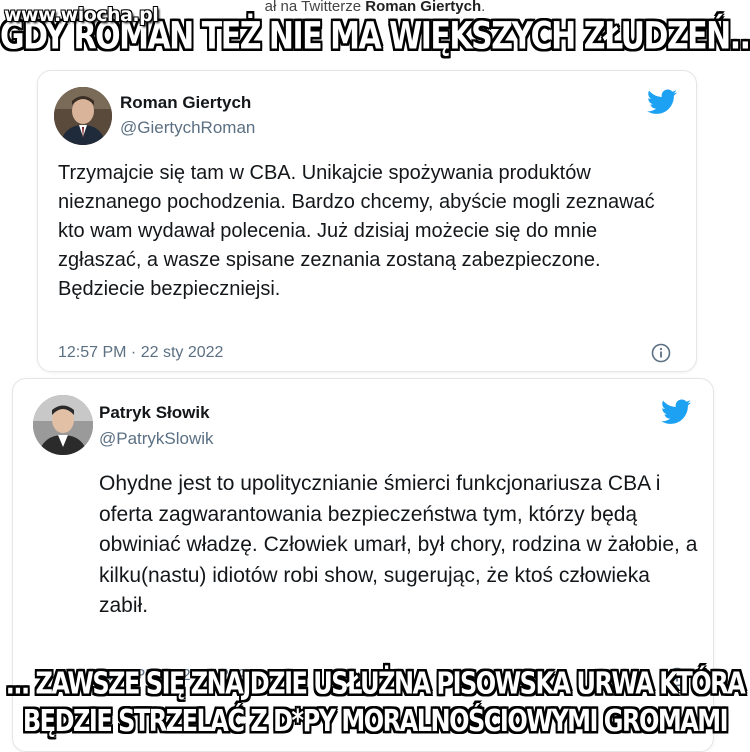 The height and width of the screenshot is (752, 750). Describe the element at coordinates (81, 15) in the screenshot. I see `watermark: www.wiocha.pl` at that location.